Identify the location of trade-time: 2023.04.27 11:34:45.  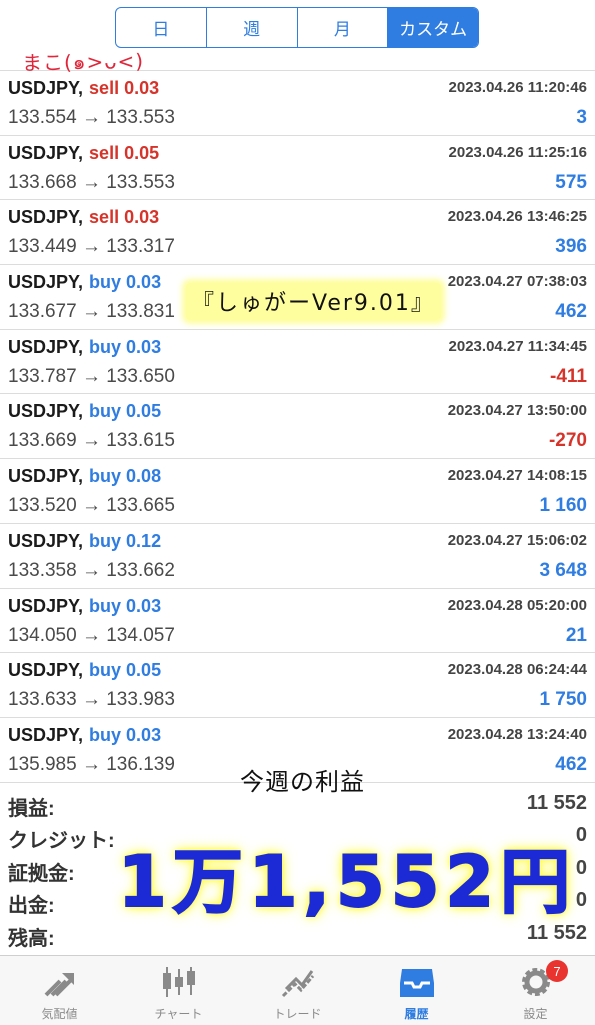
(517, 346).